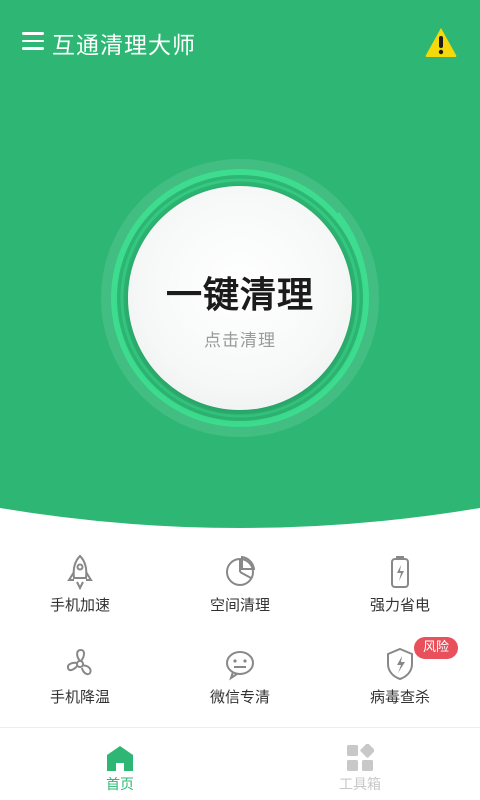  Describe the element at coordinates (80, 572) in the screenshot. I see `rocket-icon` at that location.